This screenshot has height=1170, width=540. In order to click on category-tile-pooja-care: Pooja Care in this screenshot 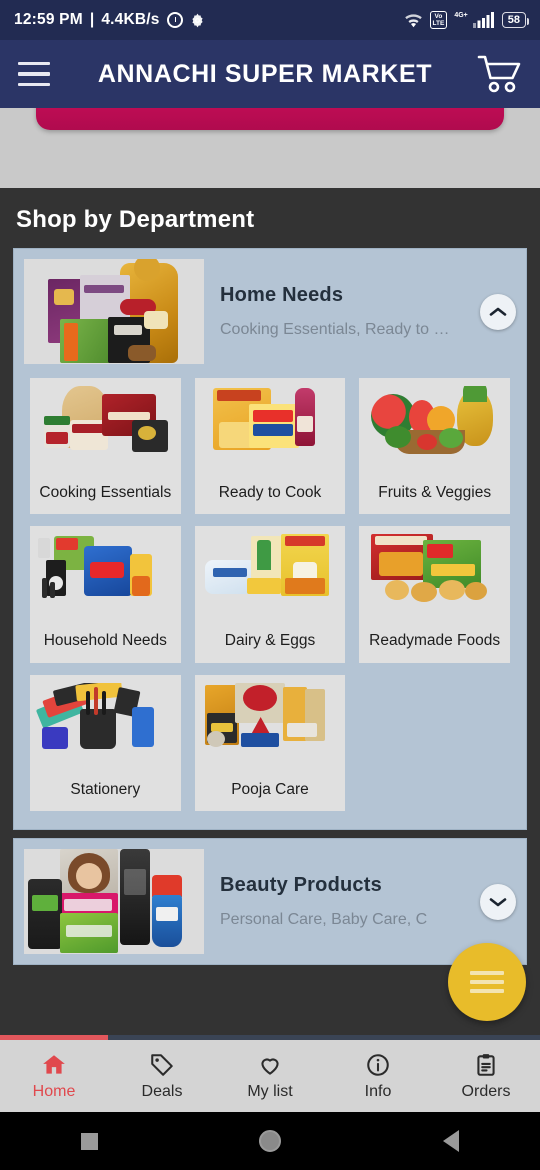, I will do `click(270, 743)`.